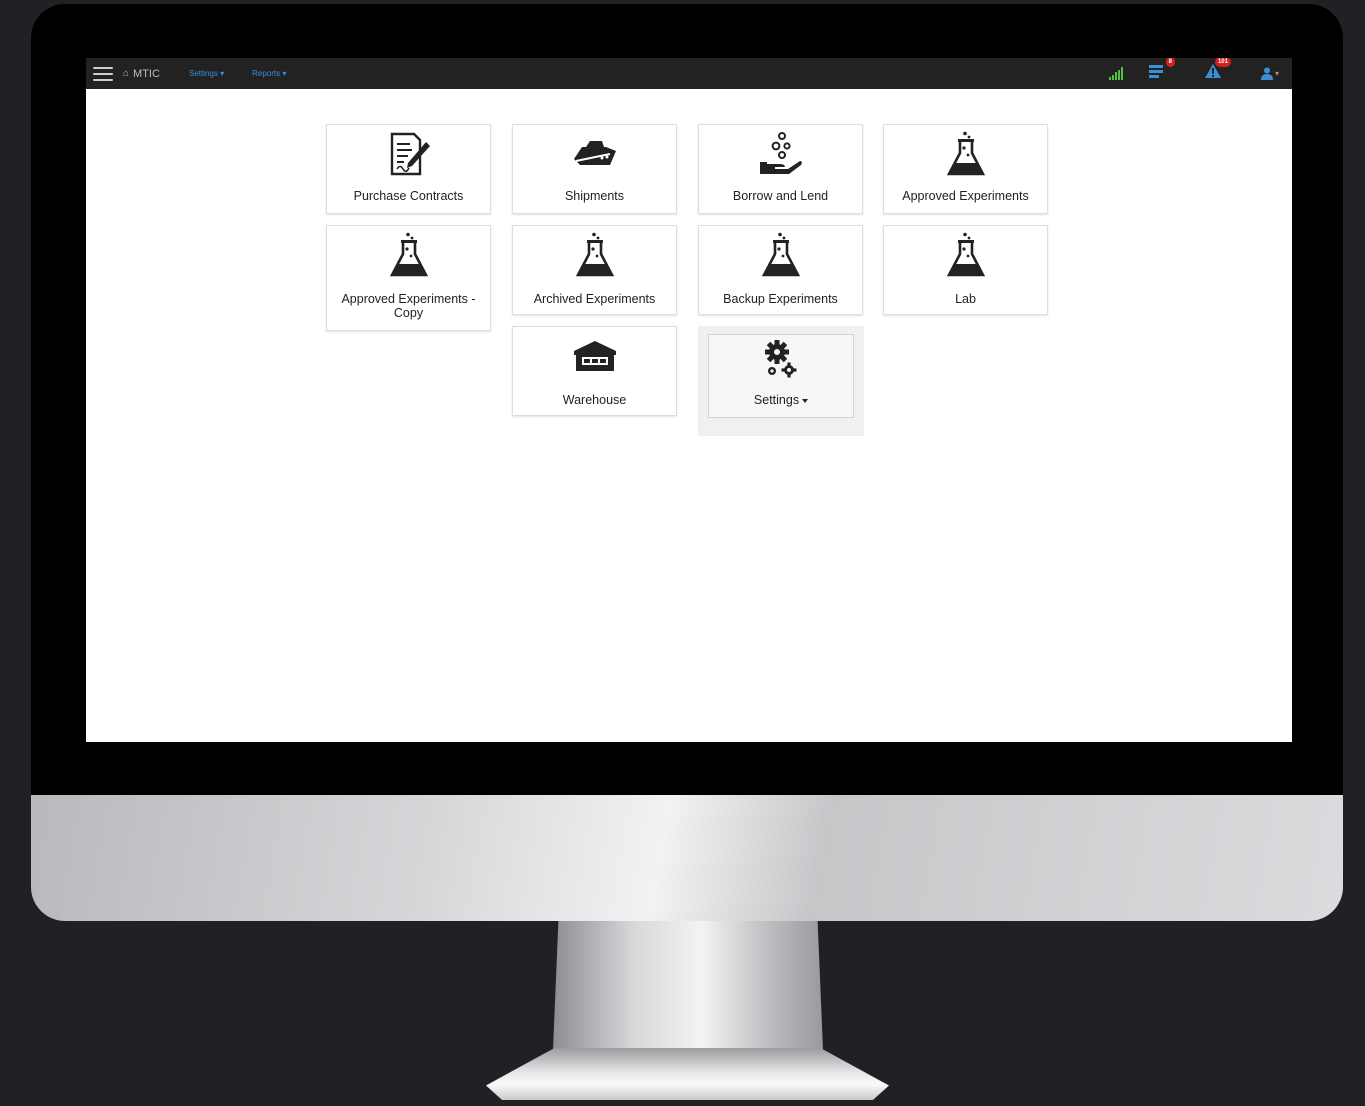 The image size is (1365, 1106). I want to click on brand-label: MTIC, so click(146, 73).